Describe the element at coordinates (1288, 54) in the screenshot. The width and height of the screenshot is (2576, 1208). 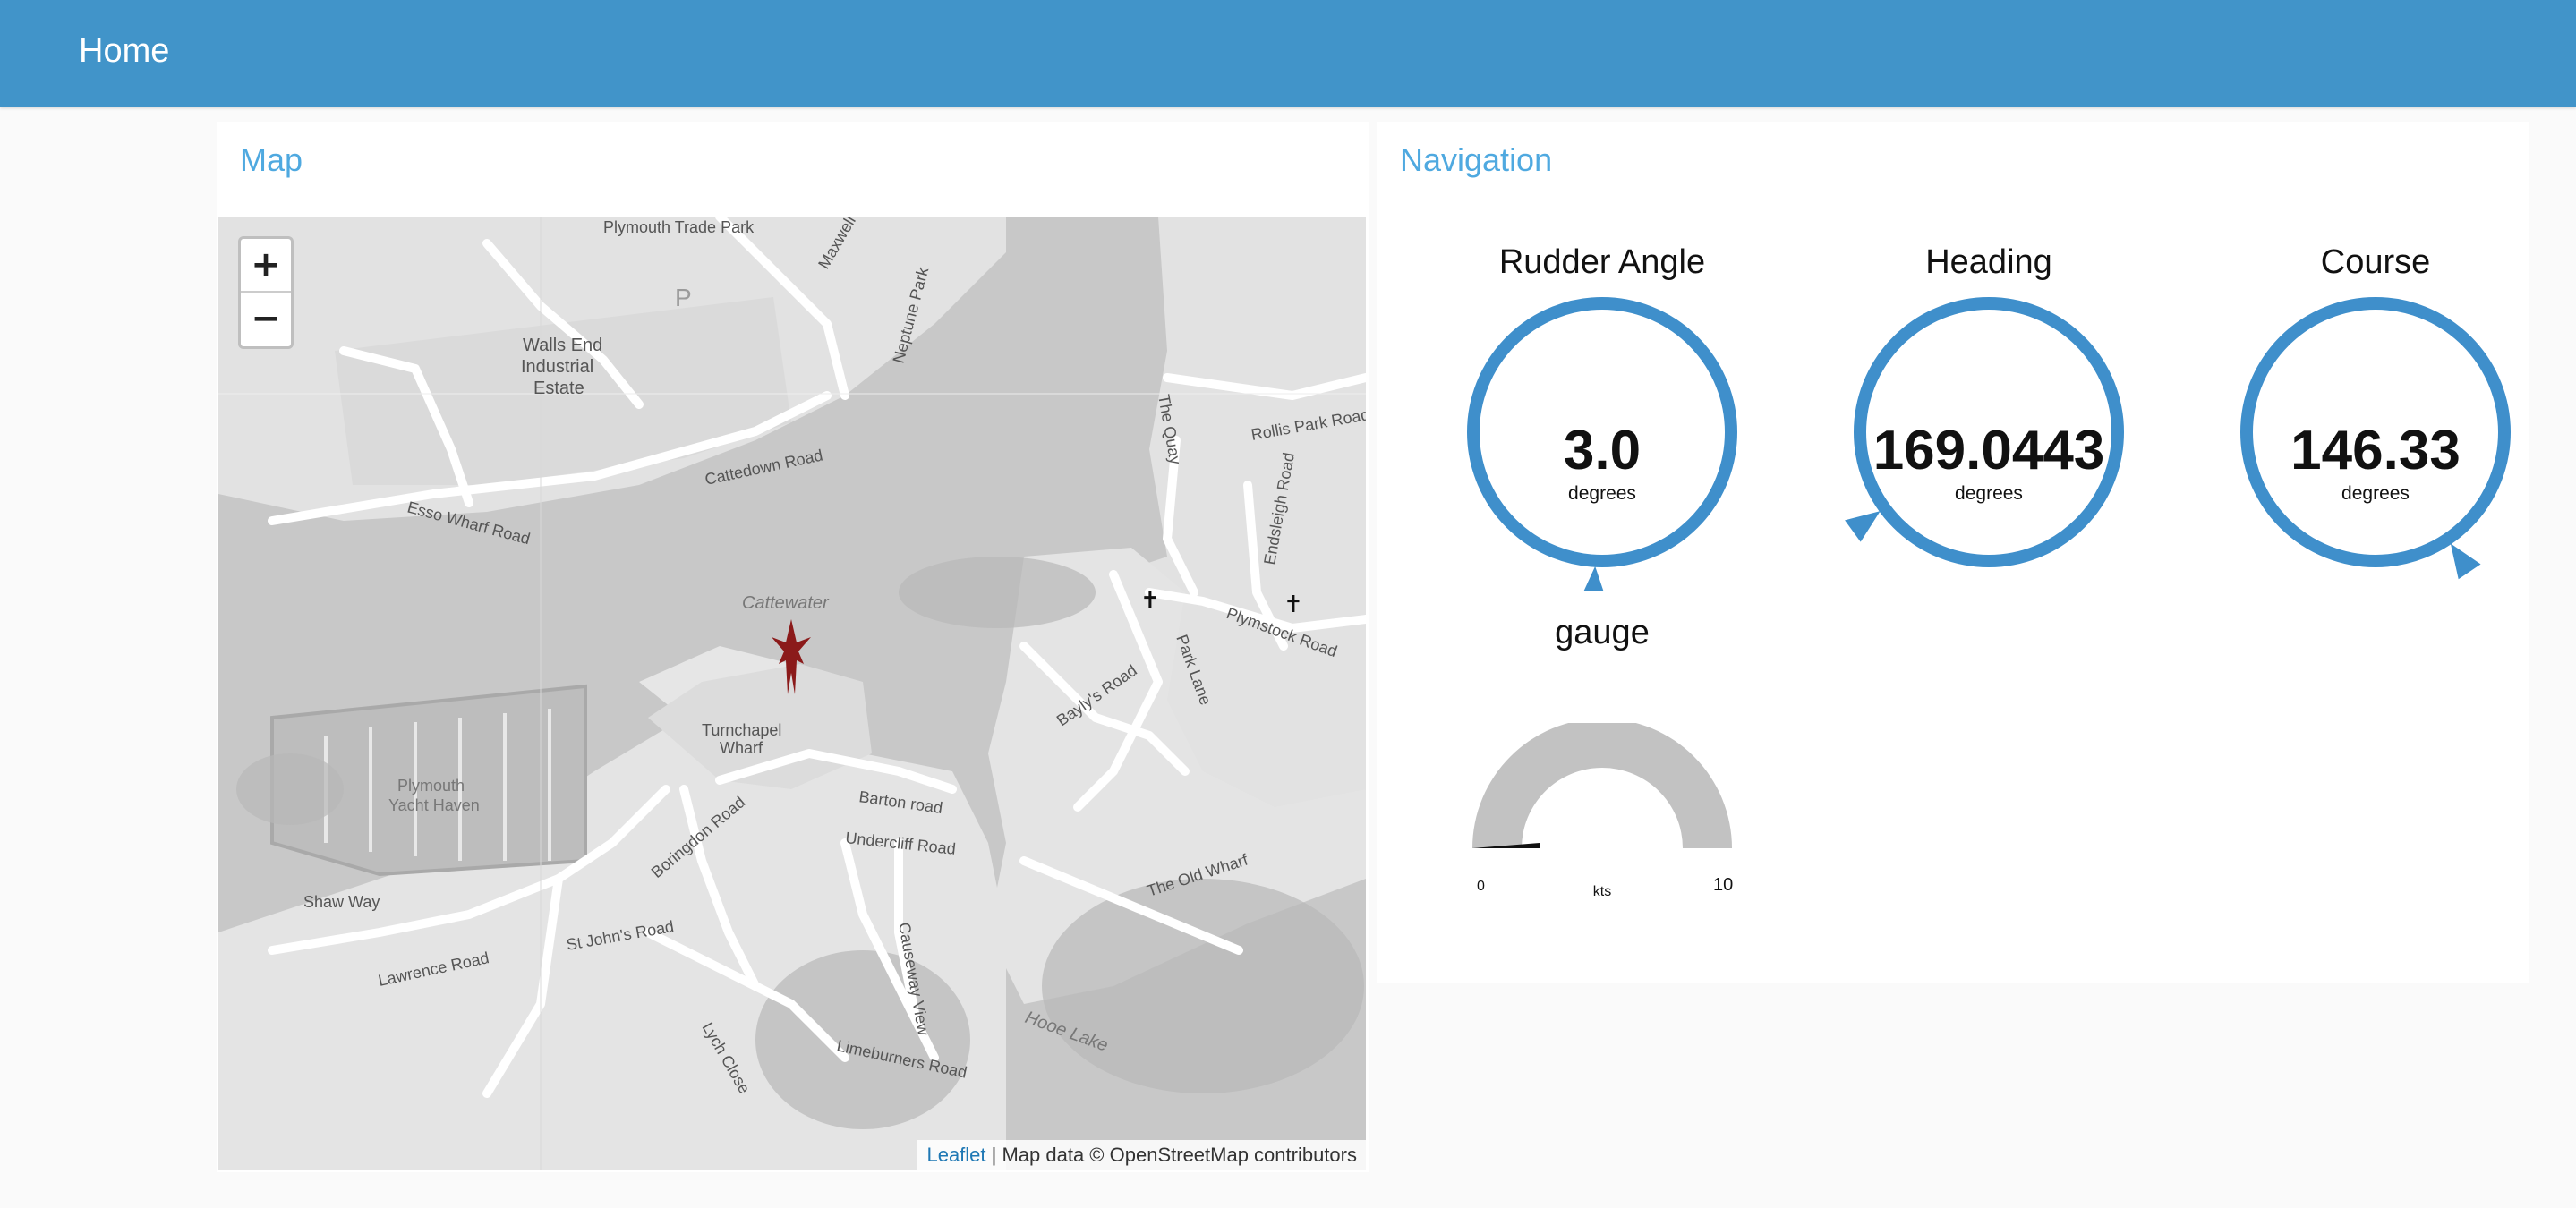
I see `top-app-bar: Home` at that location.